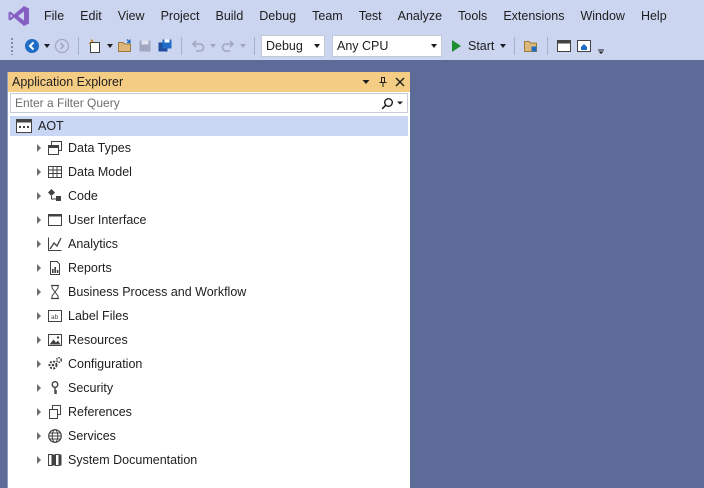  I want to click on menu-test: Test, so click(370, 16).